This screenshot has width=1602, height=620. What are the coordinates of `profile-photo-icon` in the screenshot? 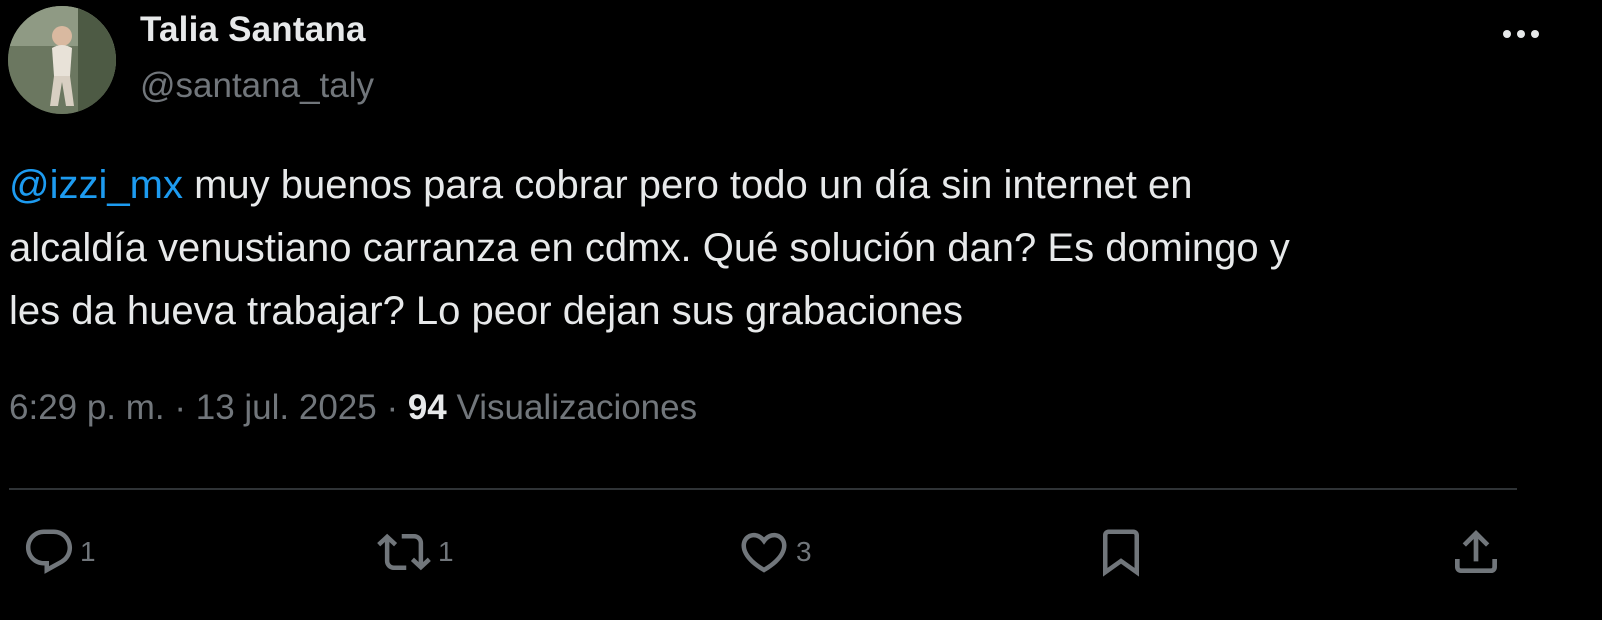 It's located at (62, 60).